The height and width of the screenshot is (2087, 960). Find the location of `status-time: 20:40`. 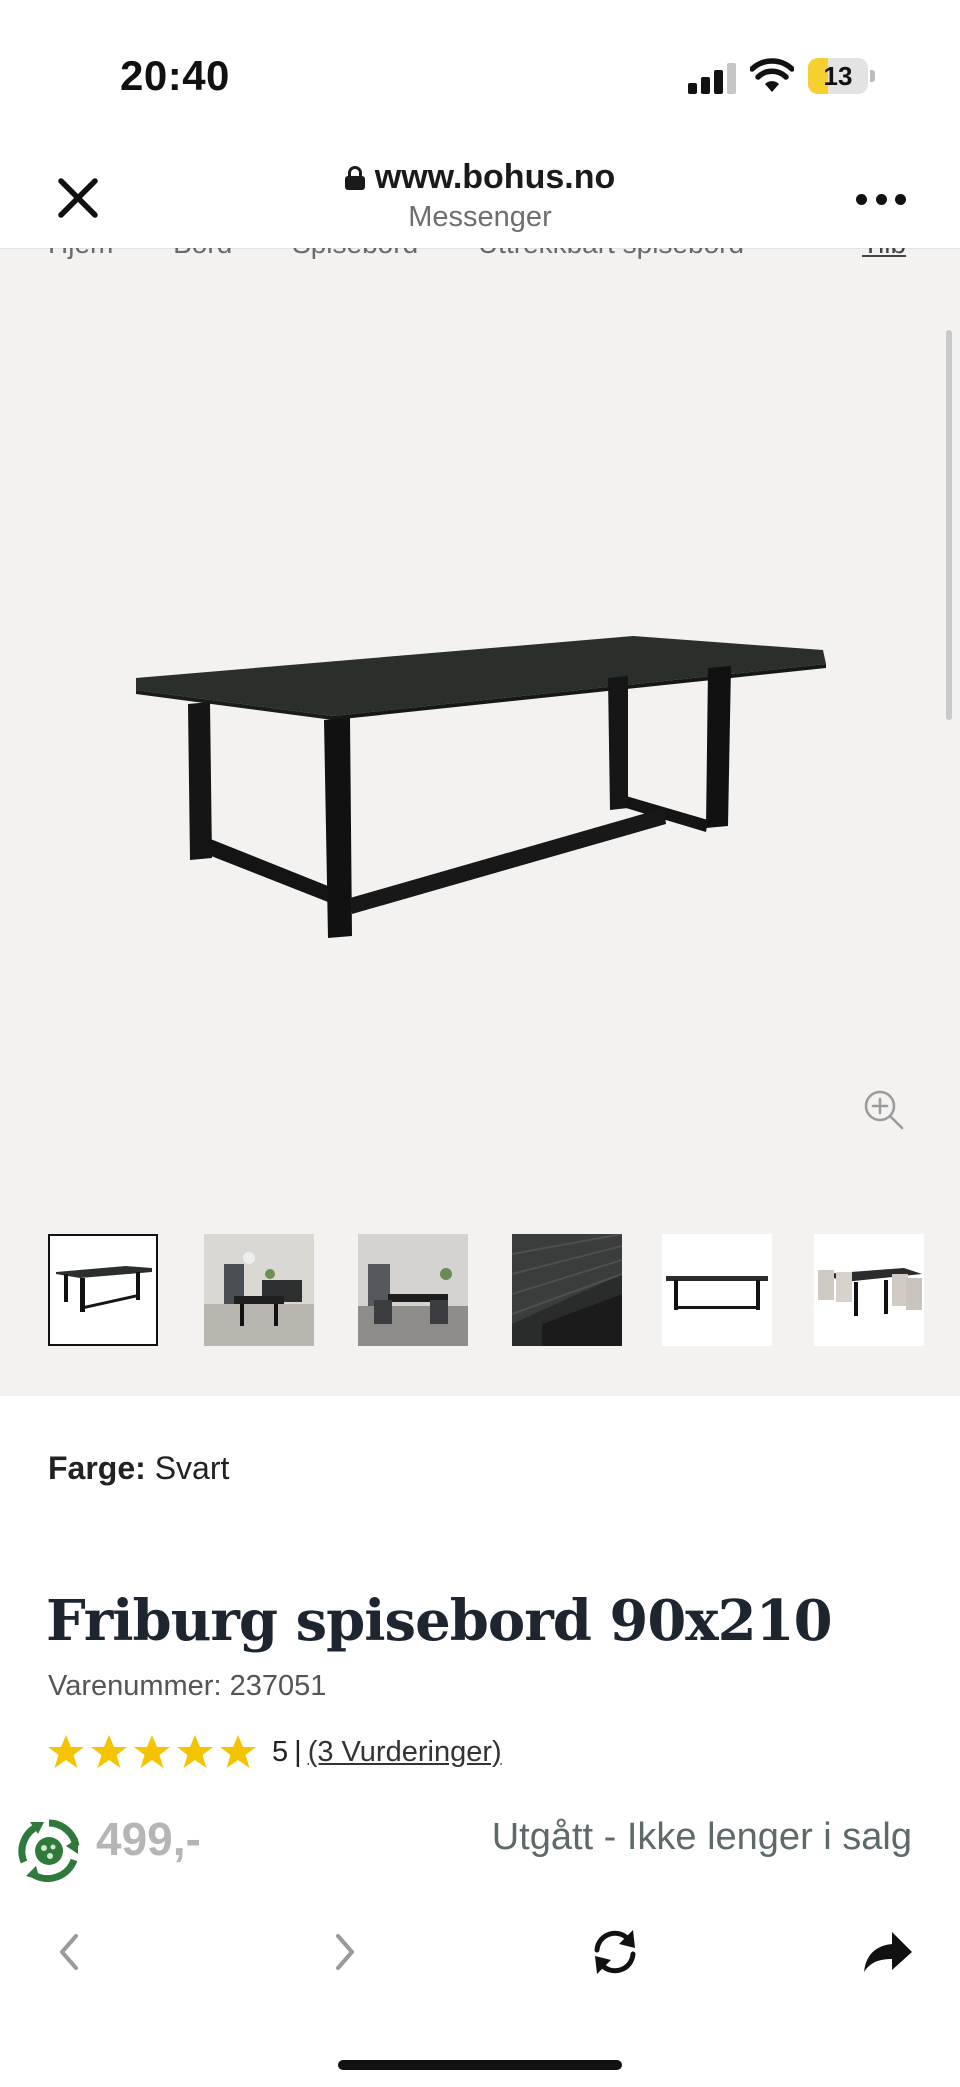

status-time: 20:40 is located at coordinates (175, 75).